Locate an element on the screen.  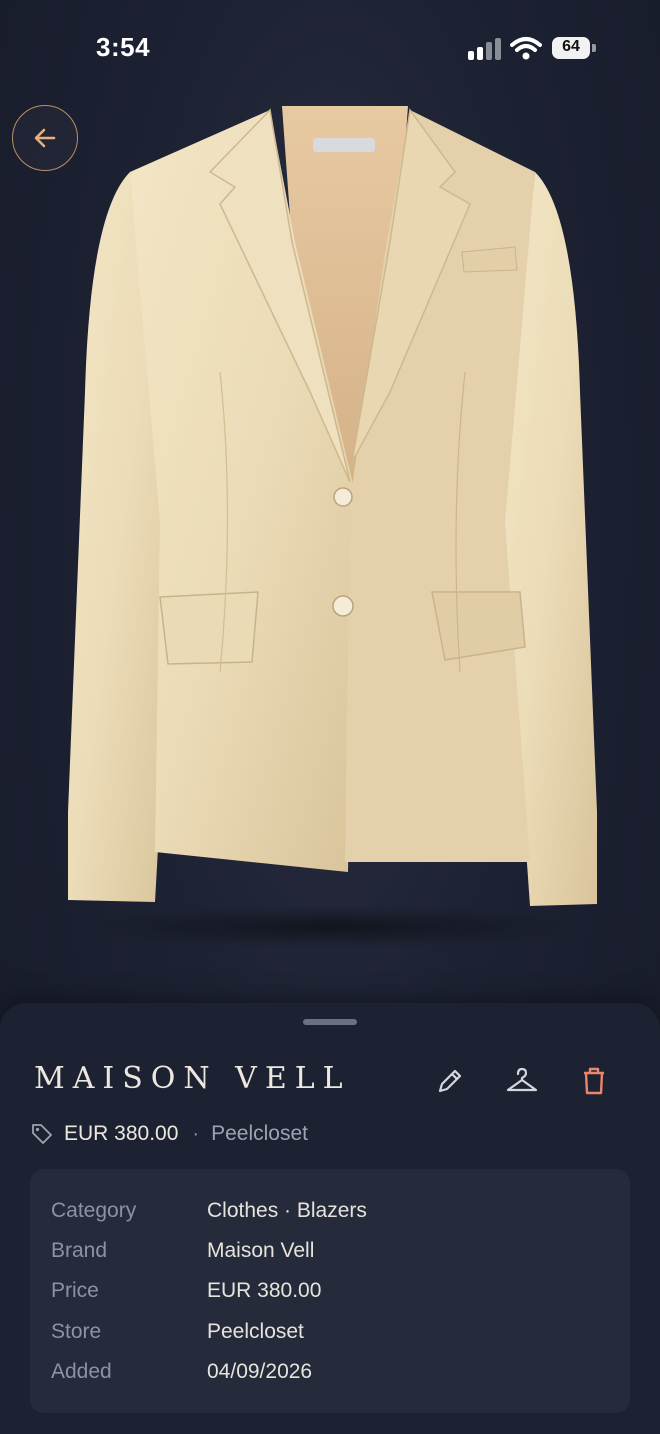
hanger-icon is located at coordinates (522, 1079).